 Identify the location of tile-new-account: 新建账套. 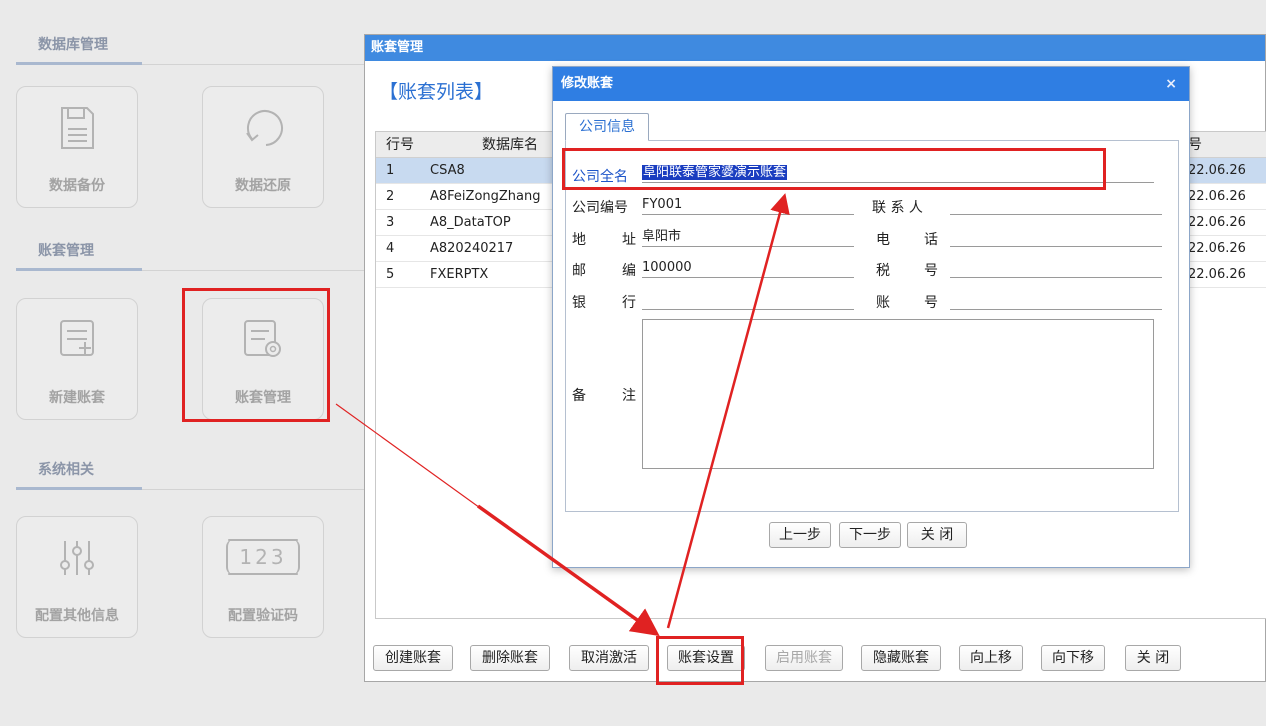
(77, 359).